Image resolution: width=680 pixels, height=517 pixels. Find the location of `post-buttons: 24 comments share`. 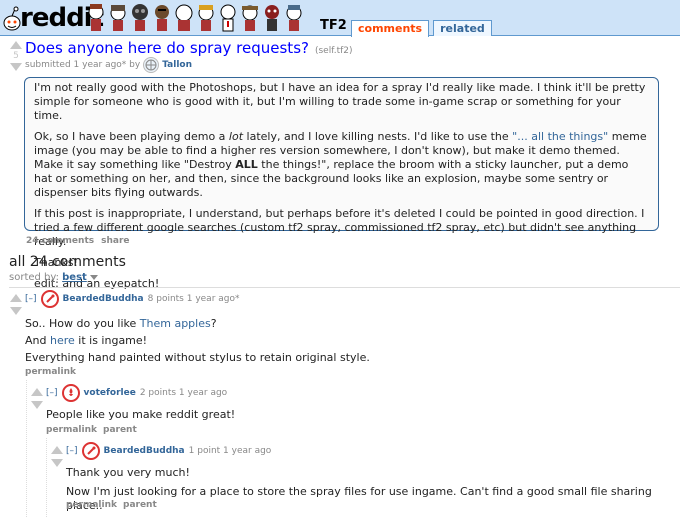

post-buttons: 24 comments share is located at coordinates (78, 241).